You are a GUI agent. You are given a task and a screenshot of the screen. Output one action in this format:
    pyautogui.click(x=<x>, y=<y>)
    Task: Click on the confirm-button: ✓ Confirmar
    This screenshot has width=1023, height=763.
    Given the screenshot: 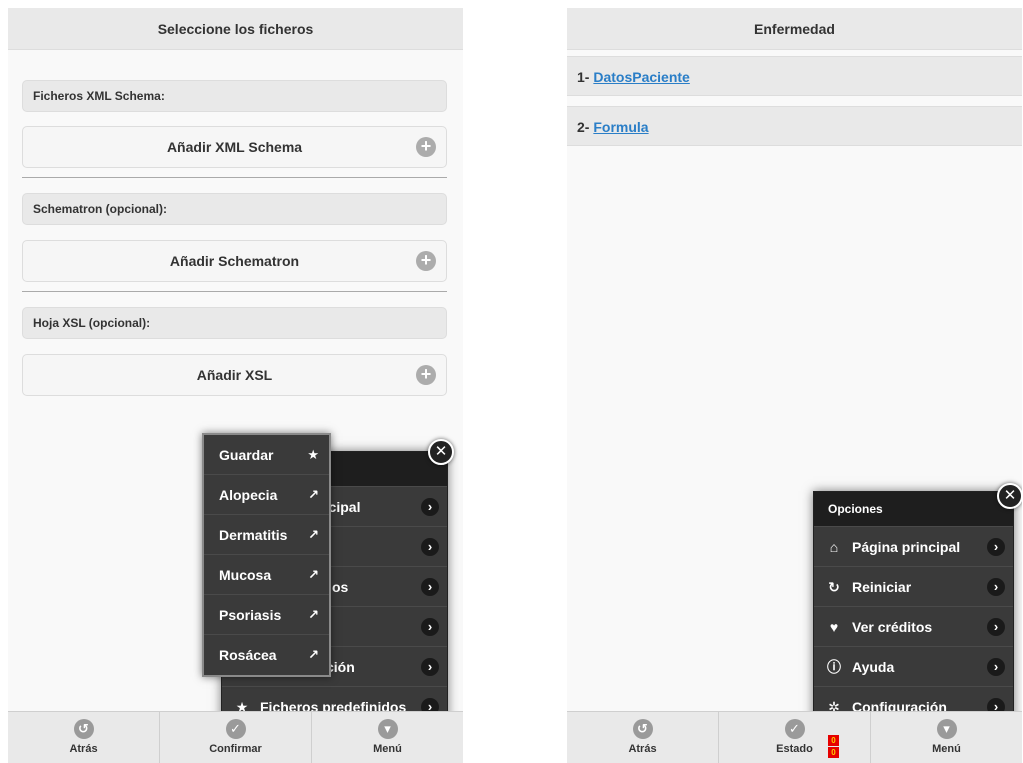 What is the action you would take?
    pyautogui.click(x=236, y=737)
    